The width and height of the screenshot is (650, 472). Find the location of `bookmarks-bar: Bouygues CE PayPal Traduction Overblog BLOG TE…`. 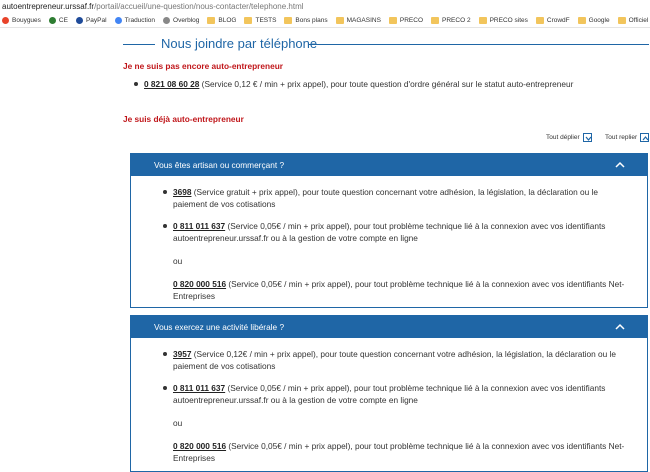

bookmarks-bar: Bouygues CE PayPal Traduction Overblog BLOG TE… is located at coordinates (325, 21).